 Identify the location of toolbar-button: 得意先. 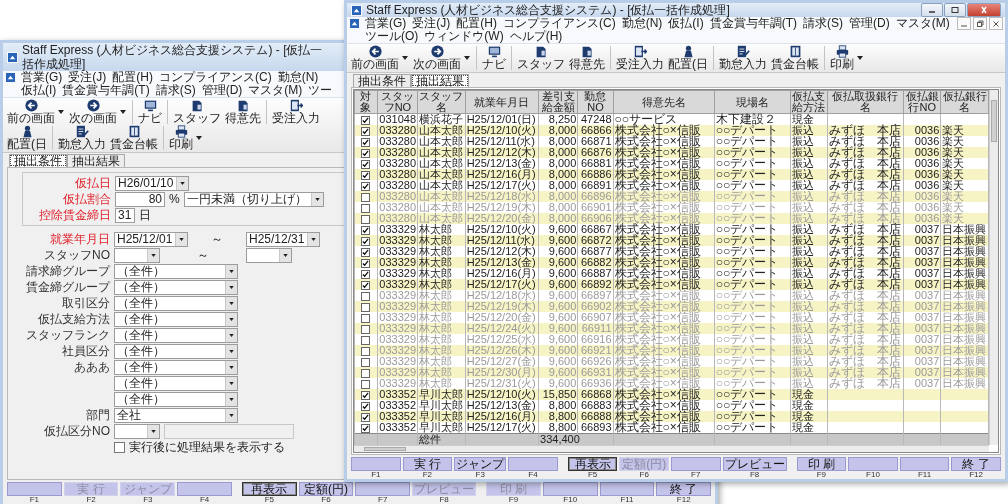
(587, 58).